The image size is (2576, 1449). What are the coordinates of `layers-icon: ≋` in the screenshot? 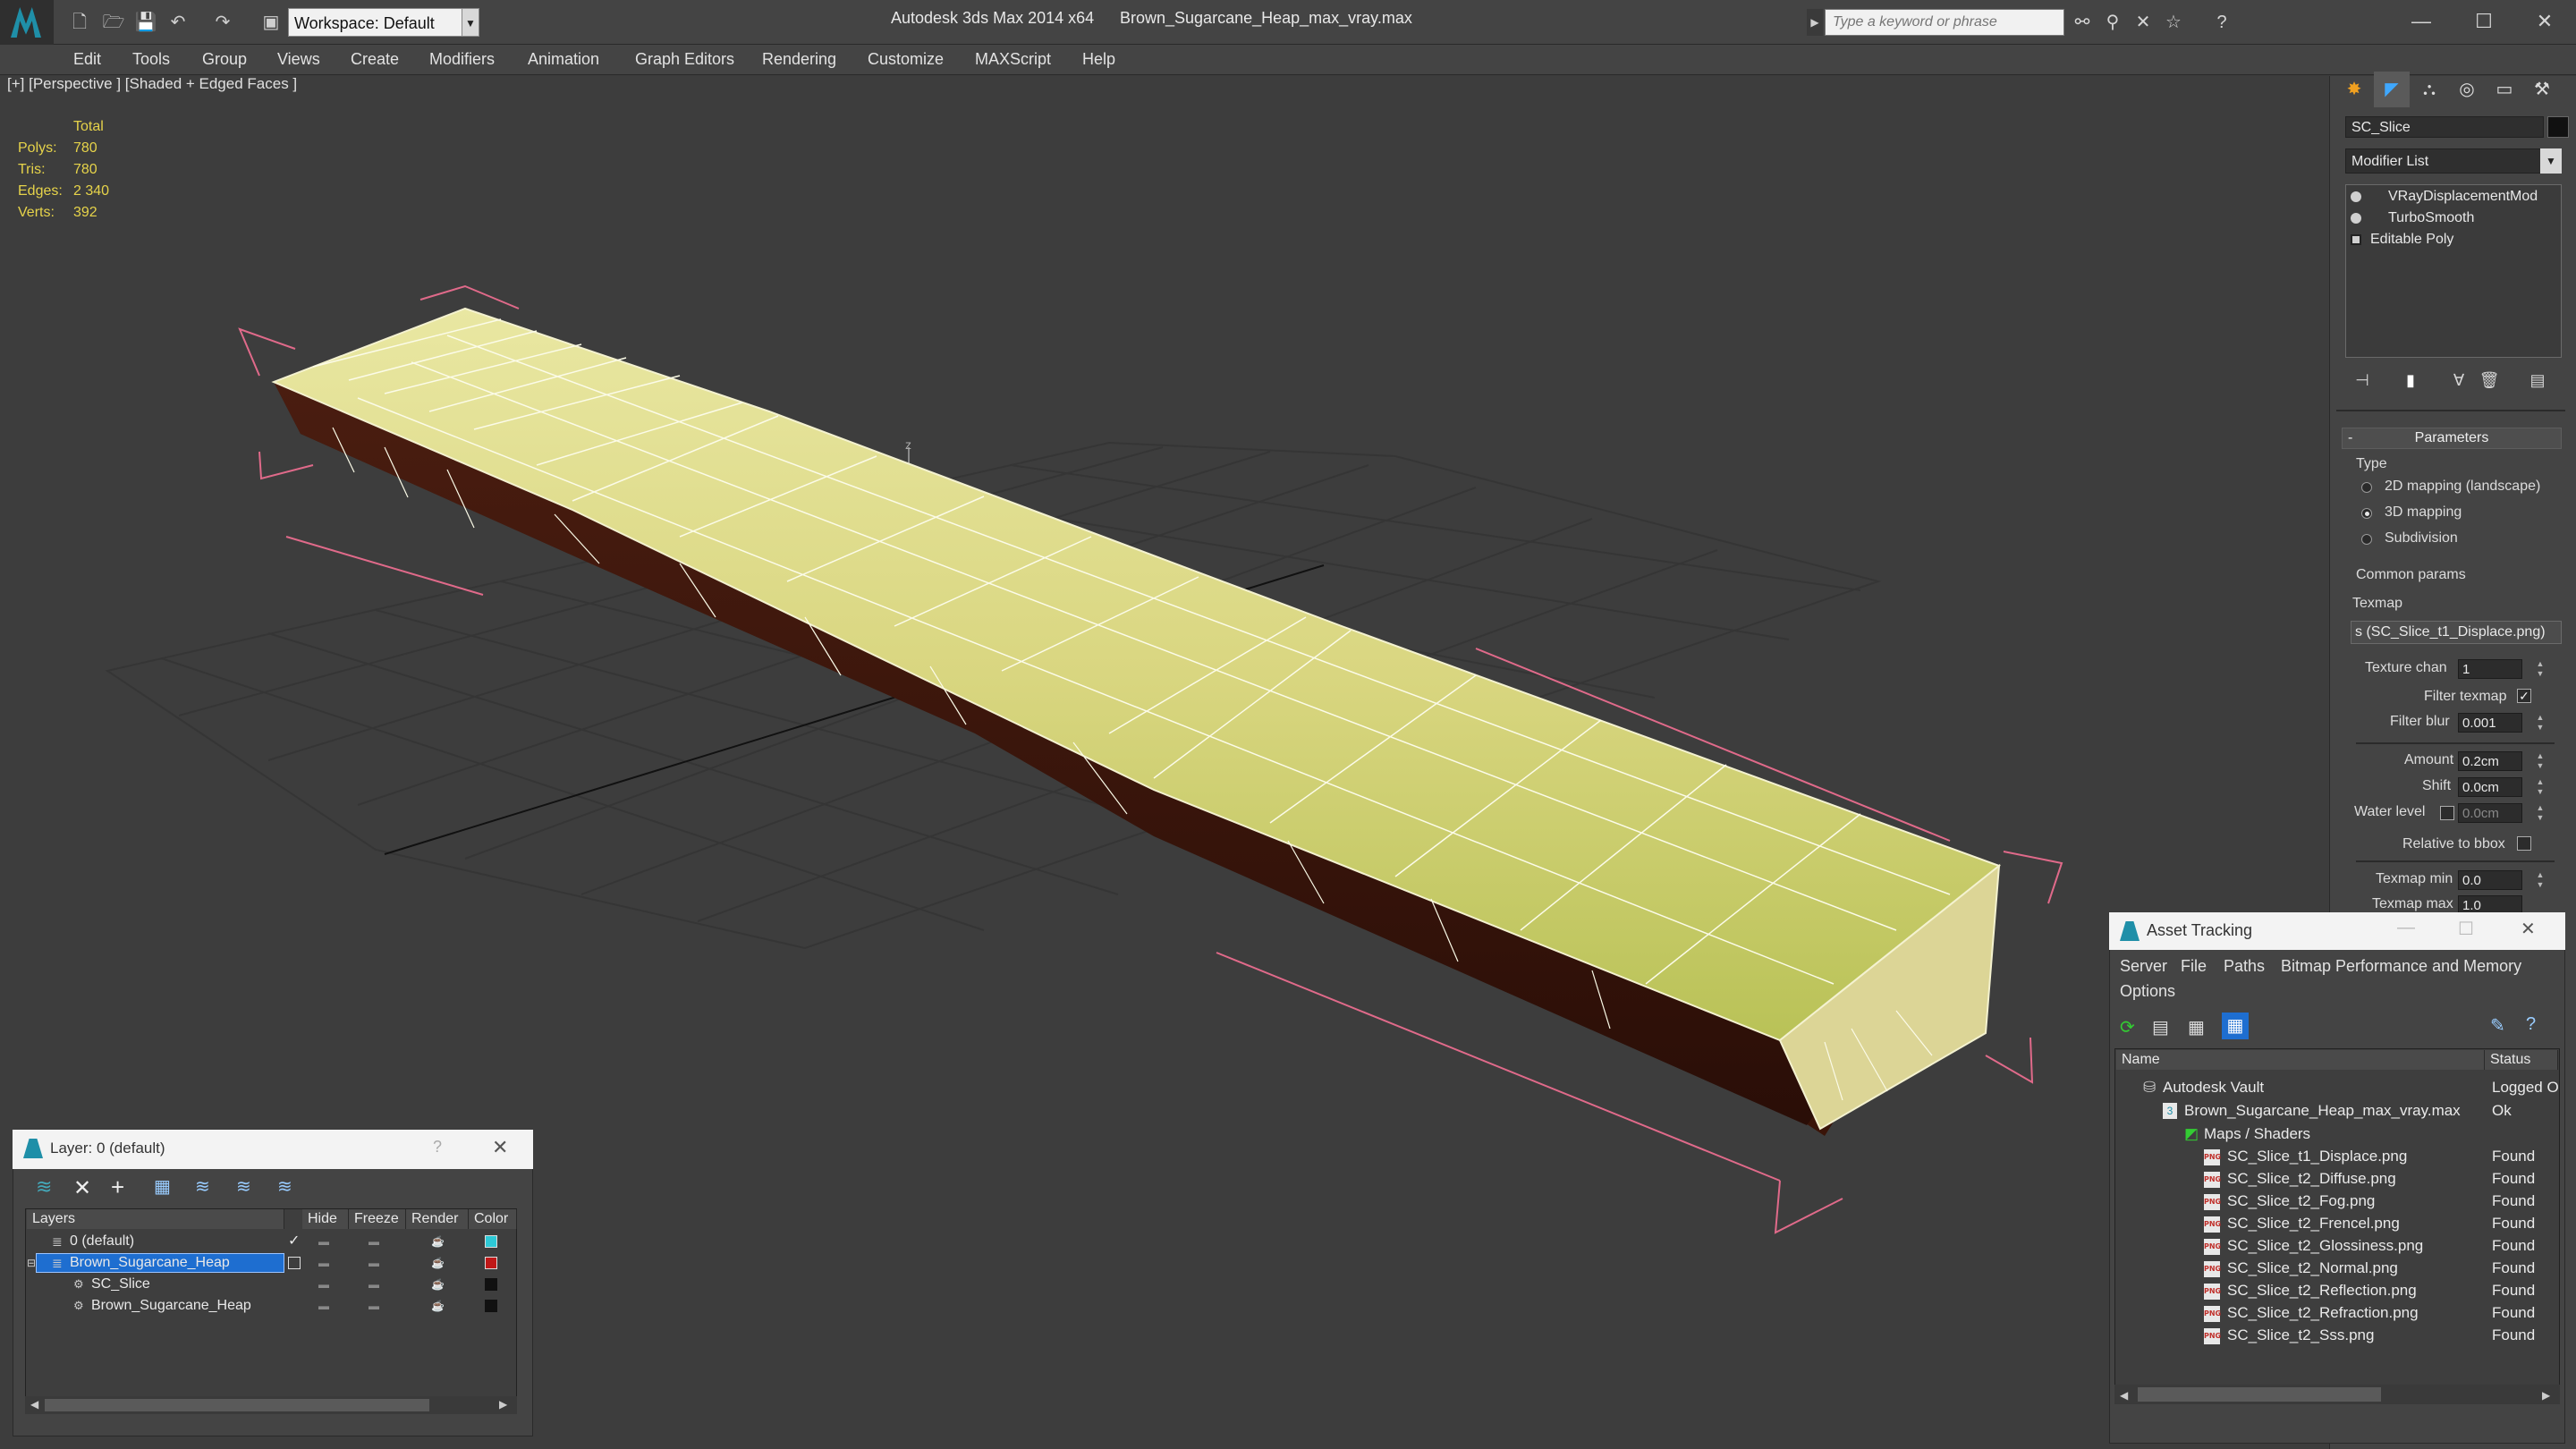 It's located at (44, 1187).